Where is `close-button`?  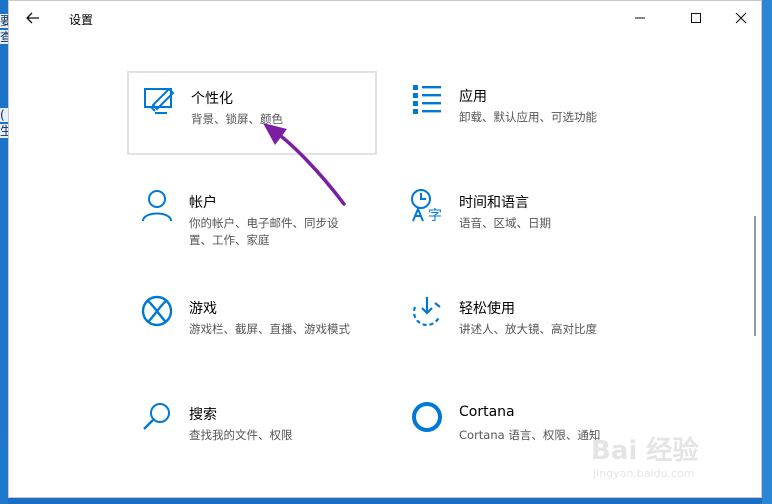 close-button is located at coordinates (741, 18).